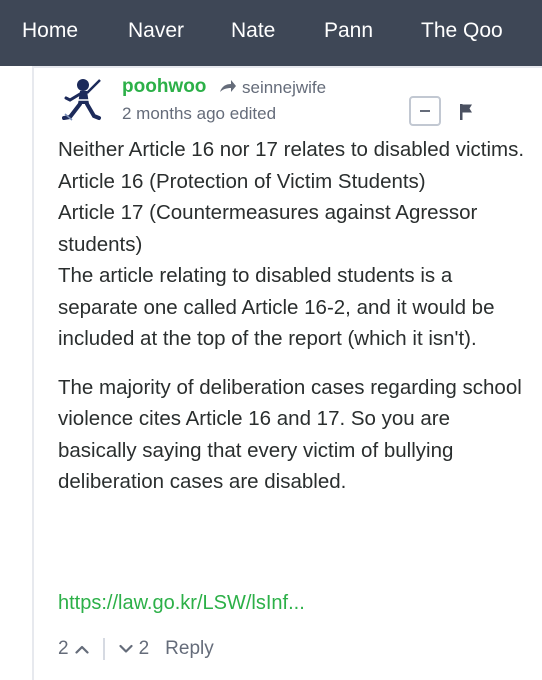 The image size is (542, 680). What do you see at coordinates (81, 649) in the screenshot?
I see `chevron-up-icon` at bounding box center [81, 649].